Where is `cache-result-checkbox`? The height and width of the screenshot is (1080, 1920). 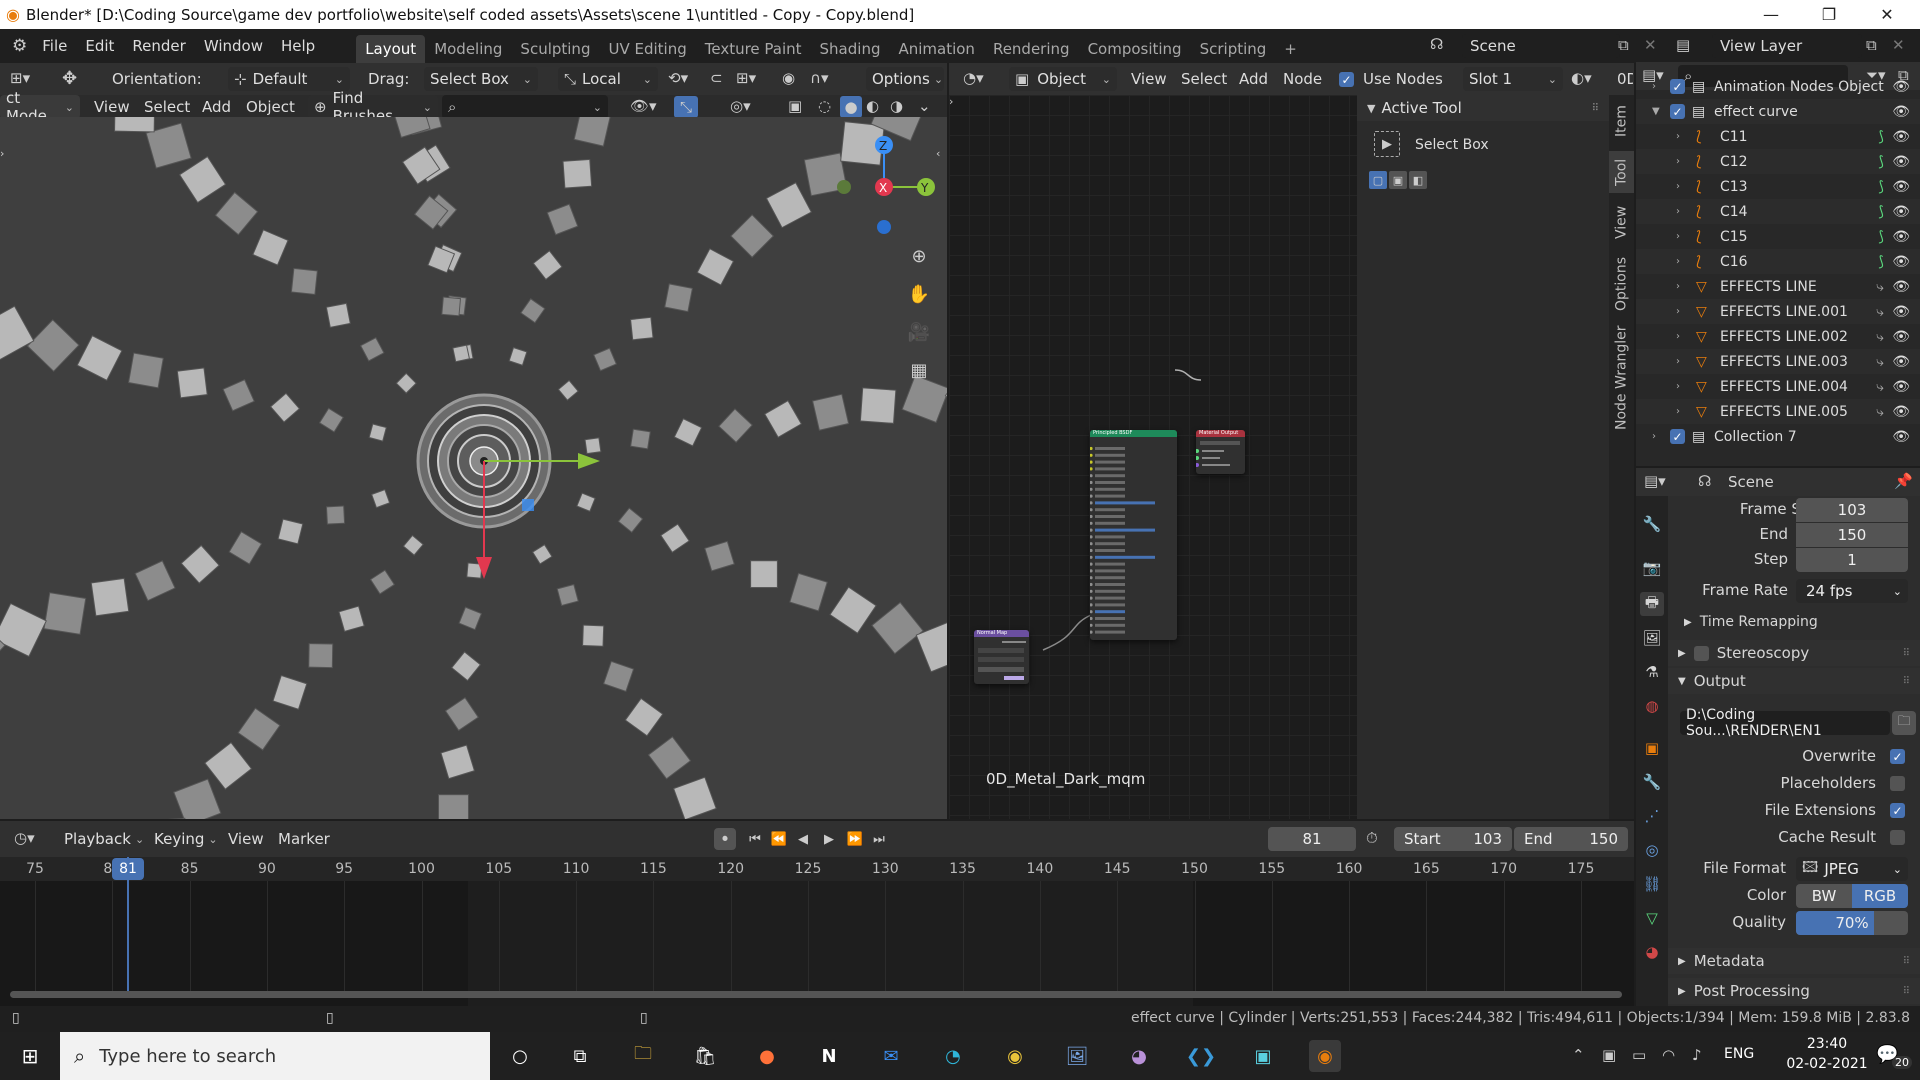 cache-result-checkbox is located at coordinates (1897, 837).